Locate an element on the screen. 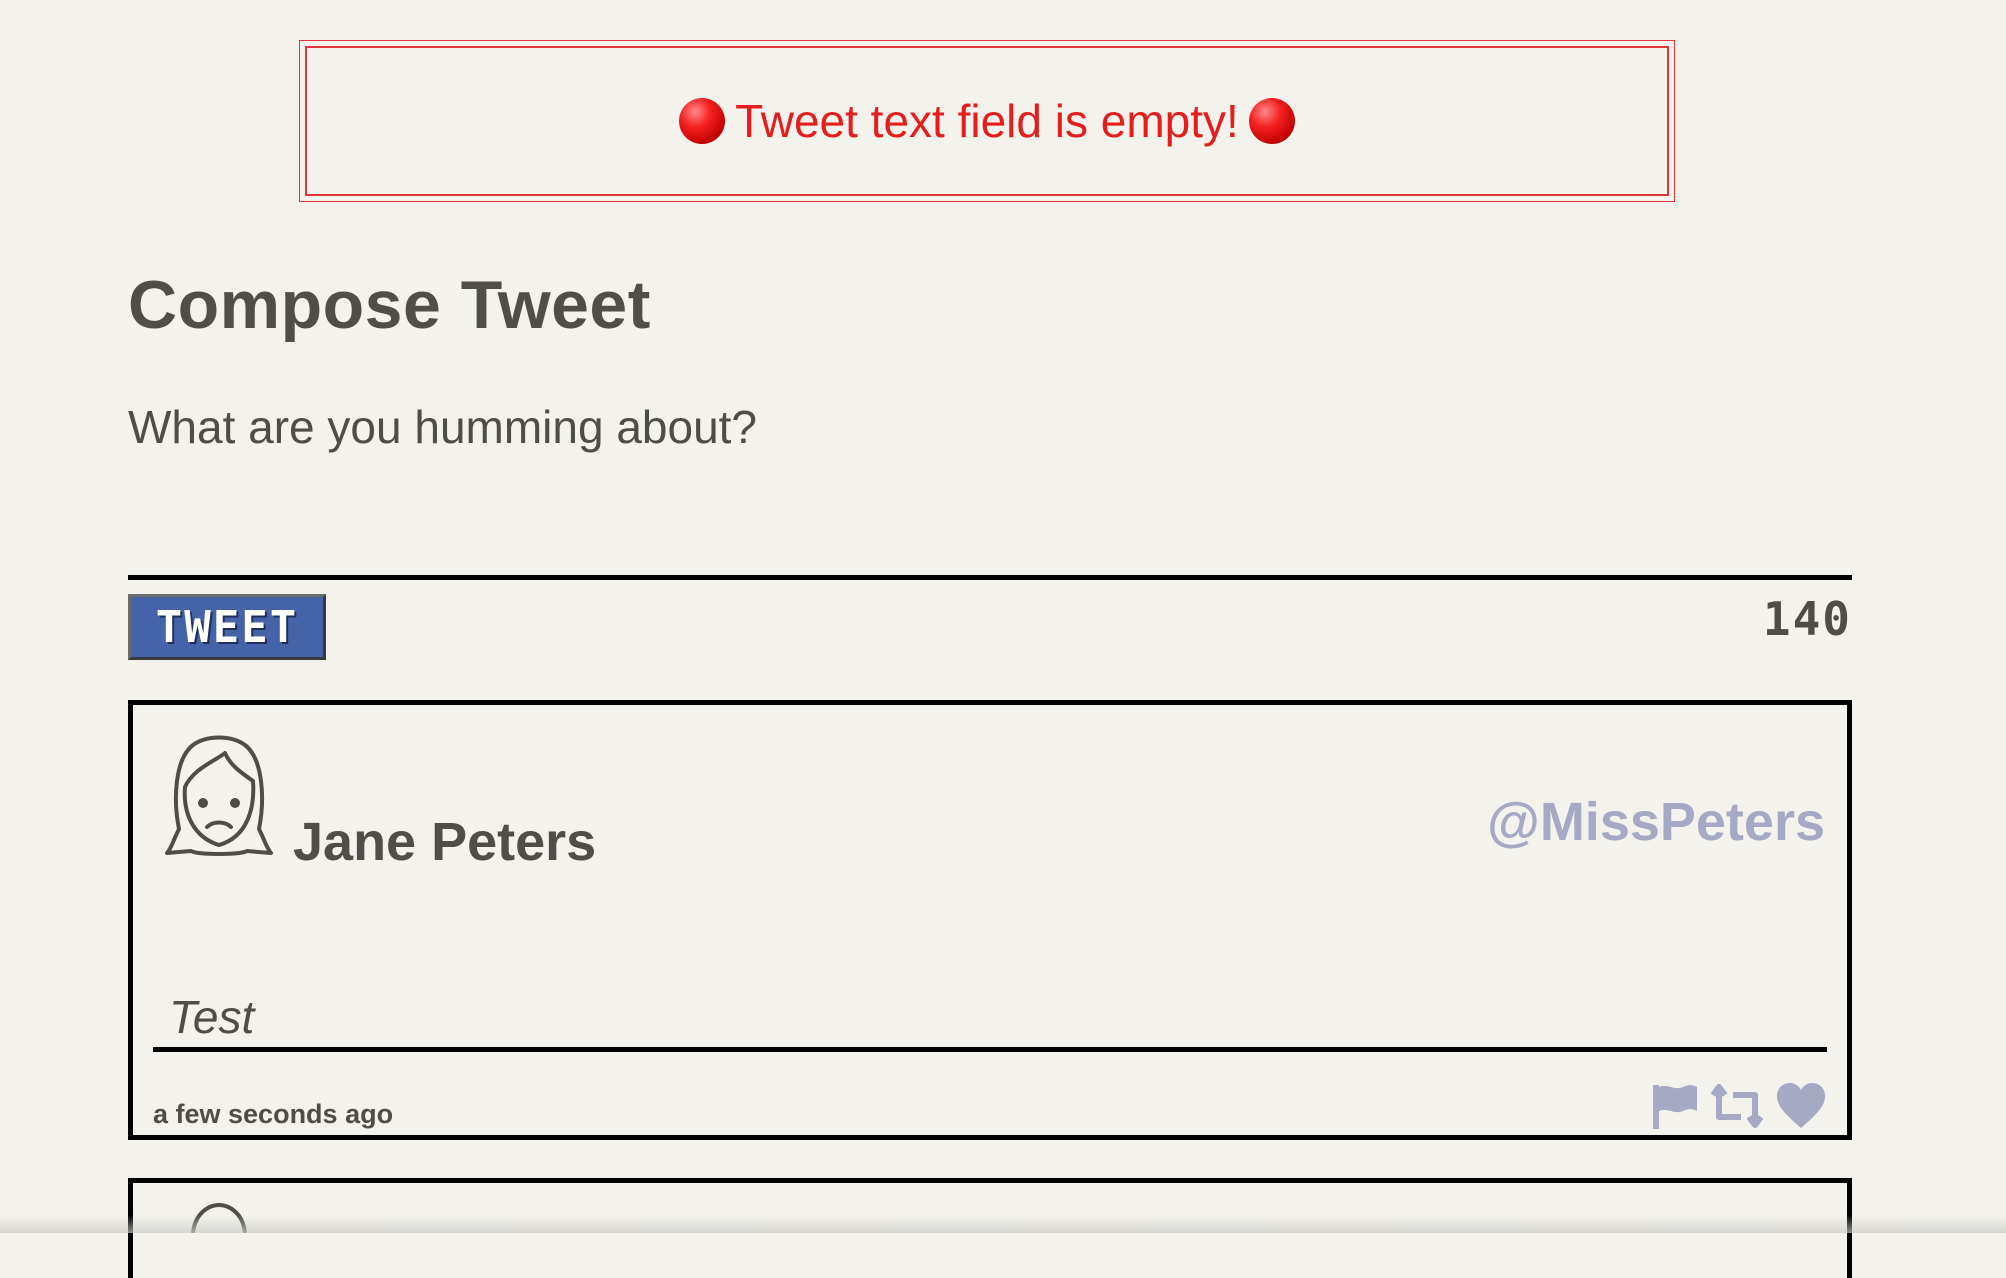 This screenshot has height=1278, width=2006. avatar is located at coordinates (219, 1218).